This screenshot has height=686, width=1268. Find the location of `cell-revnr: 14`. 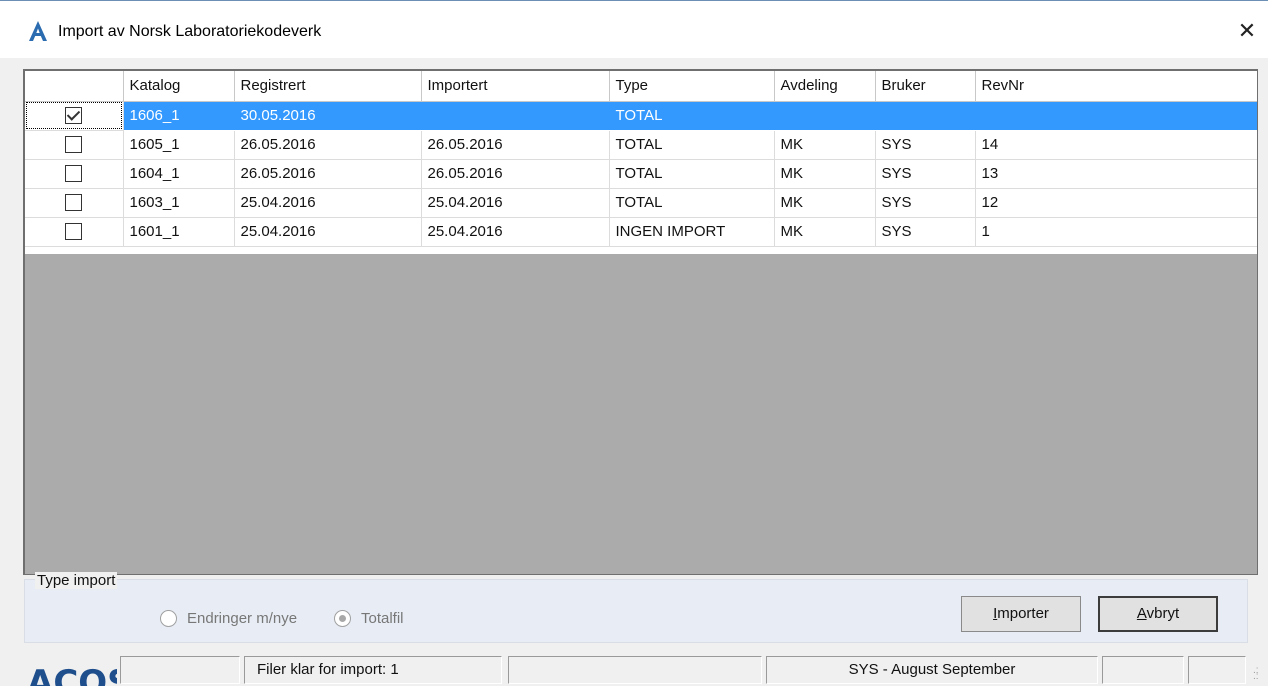

cell-revnr: 14 is located at coordinates (1116, 145).